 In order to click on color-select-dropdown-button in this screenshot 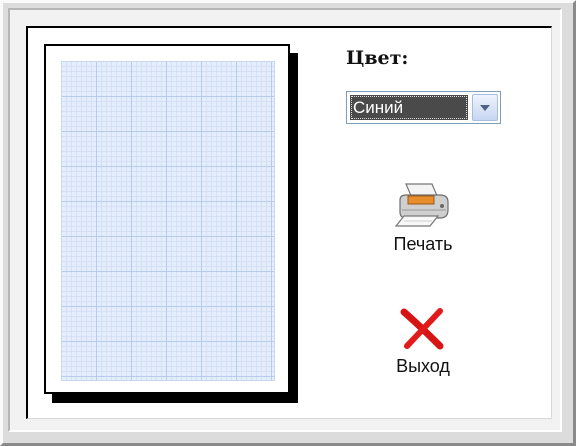, I will do `click(485, 107)`.